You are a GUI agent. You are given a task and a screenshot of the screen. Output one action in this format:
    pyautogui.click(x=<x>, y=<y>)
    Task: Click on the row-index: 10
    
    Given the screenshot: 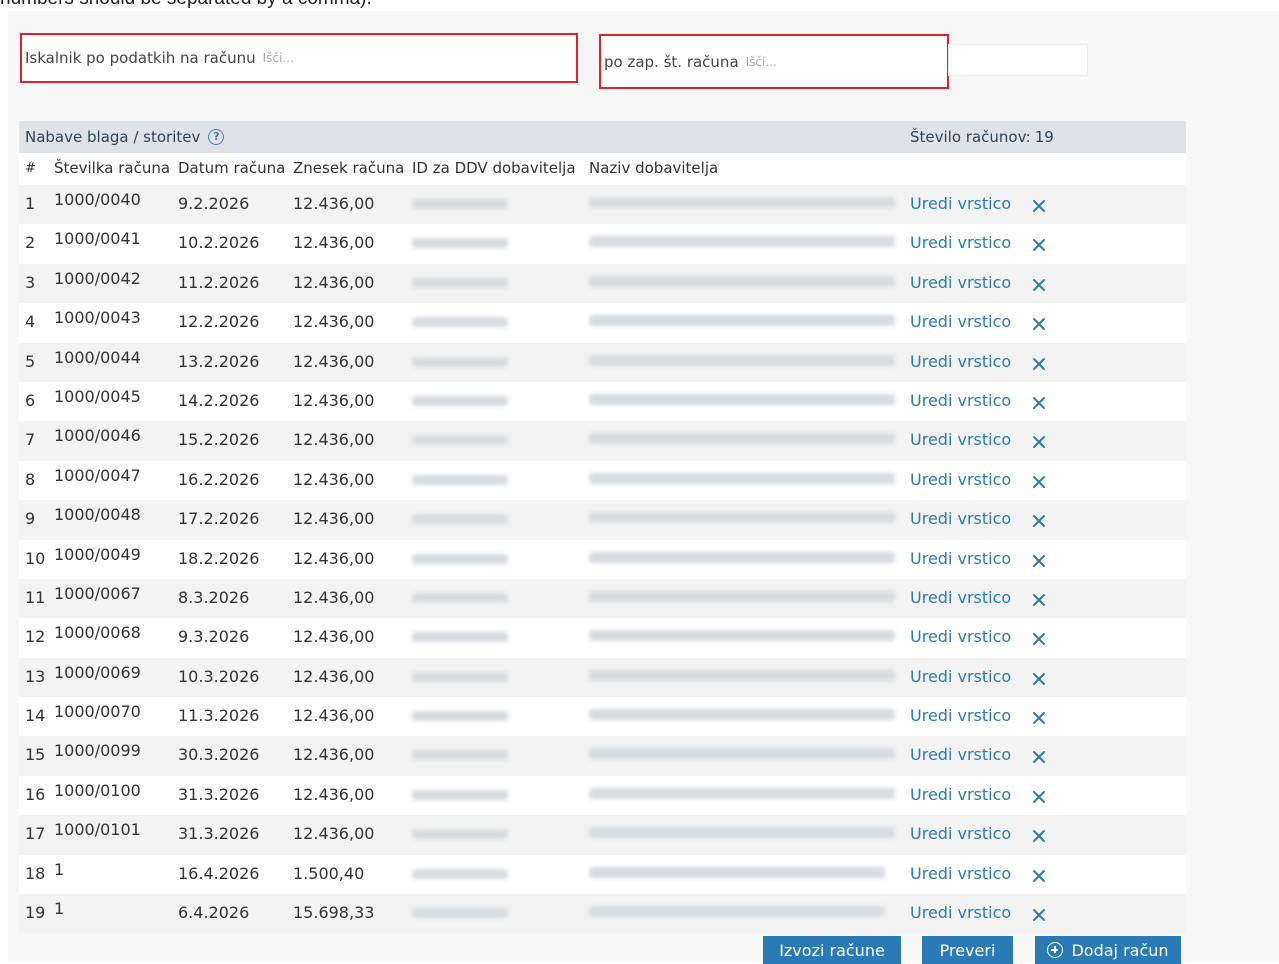 What is the action you would take?
    pyautogui.click(x=35, y=558)
    